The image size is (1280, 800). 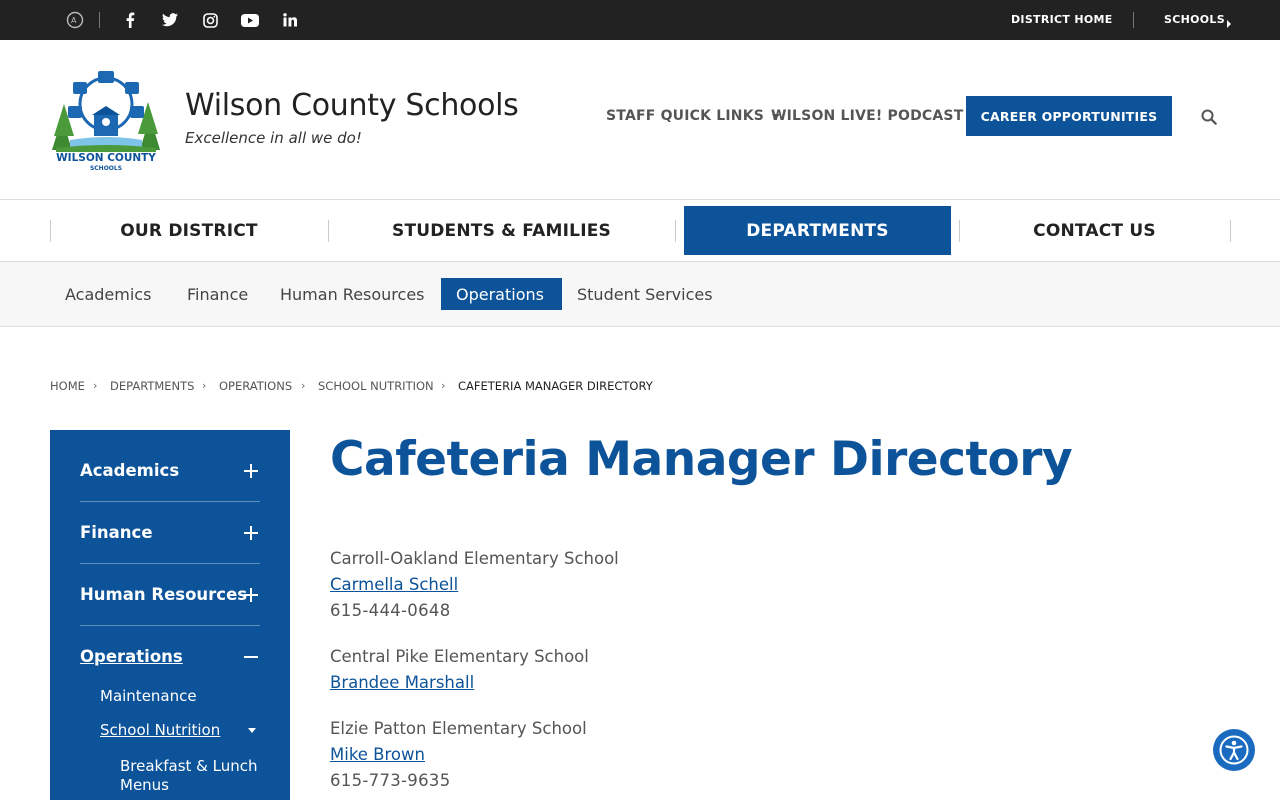 I want to click on sidebar-item-human-resources: Human Resources, so click(x=170, y=594).